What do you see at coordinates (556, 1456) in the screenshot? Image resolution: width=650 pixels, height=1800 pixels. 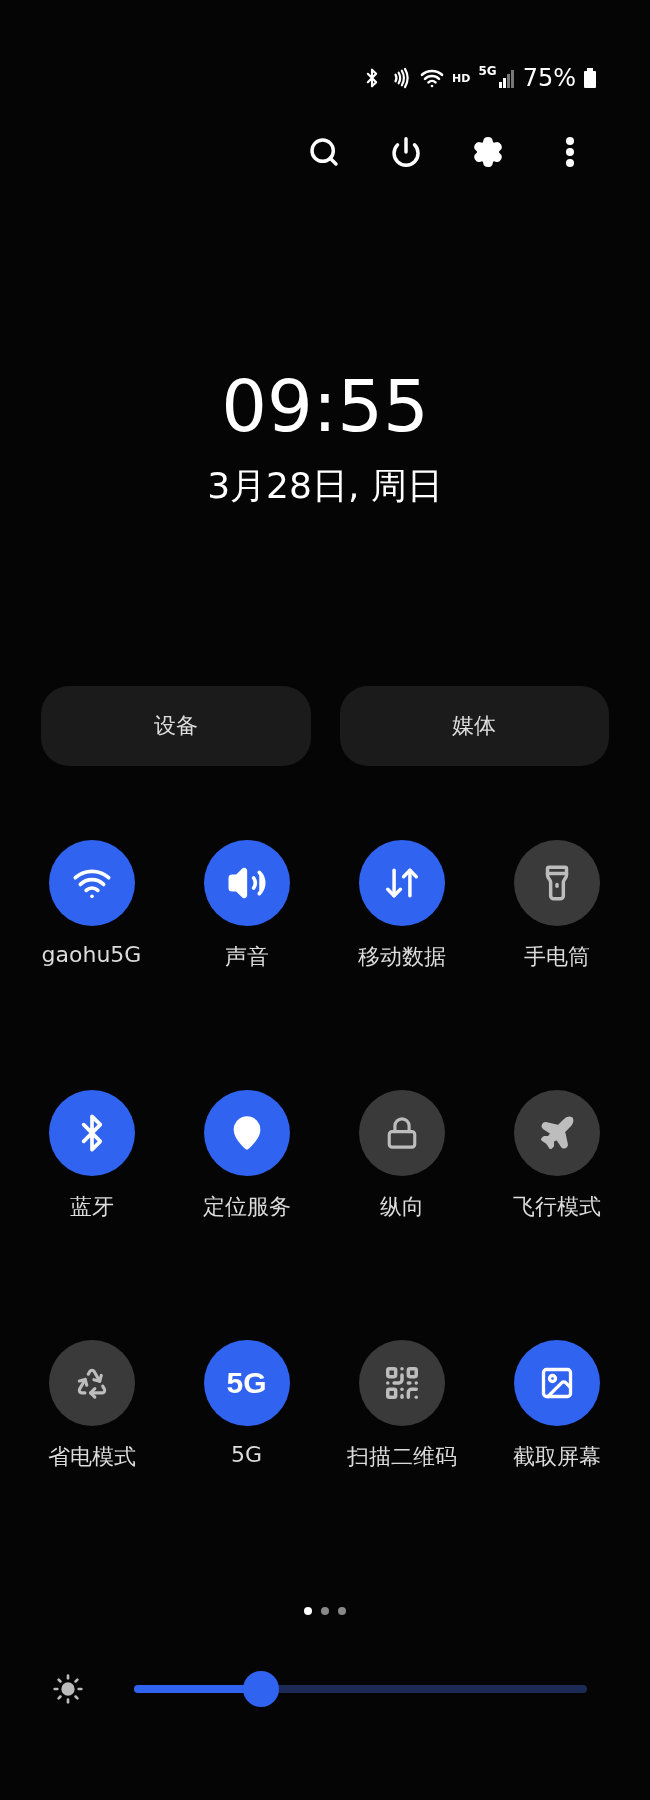 I see `toggle-label: 截取屏幕` at bounding box center [556, 1456].